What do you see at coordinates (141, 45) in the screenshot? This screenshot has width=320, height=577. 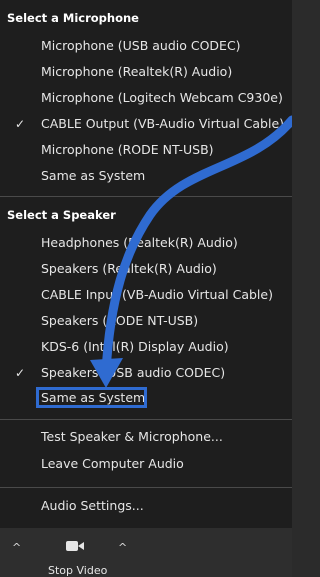 I see `menu-item-label: Microphone (USB audio CODEC)` at bounding box center [141, 45].